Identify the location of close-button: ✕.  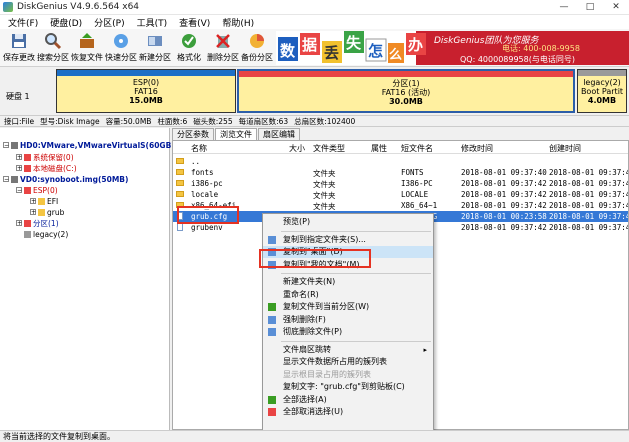
(616, 7).